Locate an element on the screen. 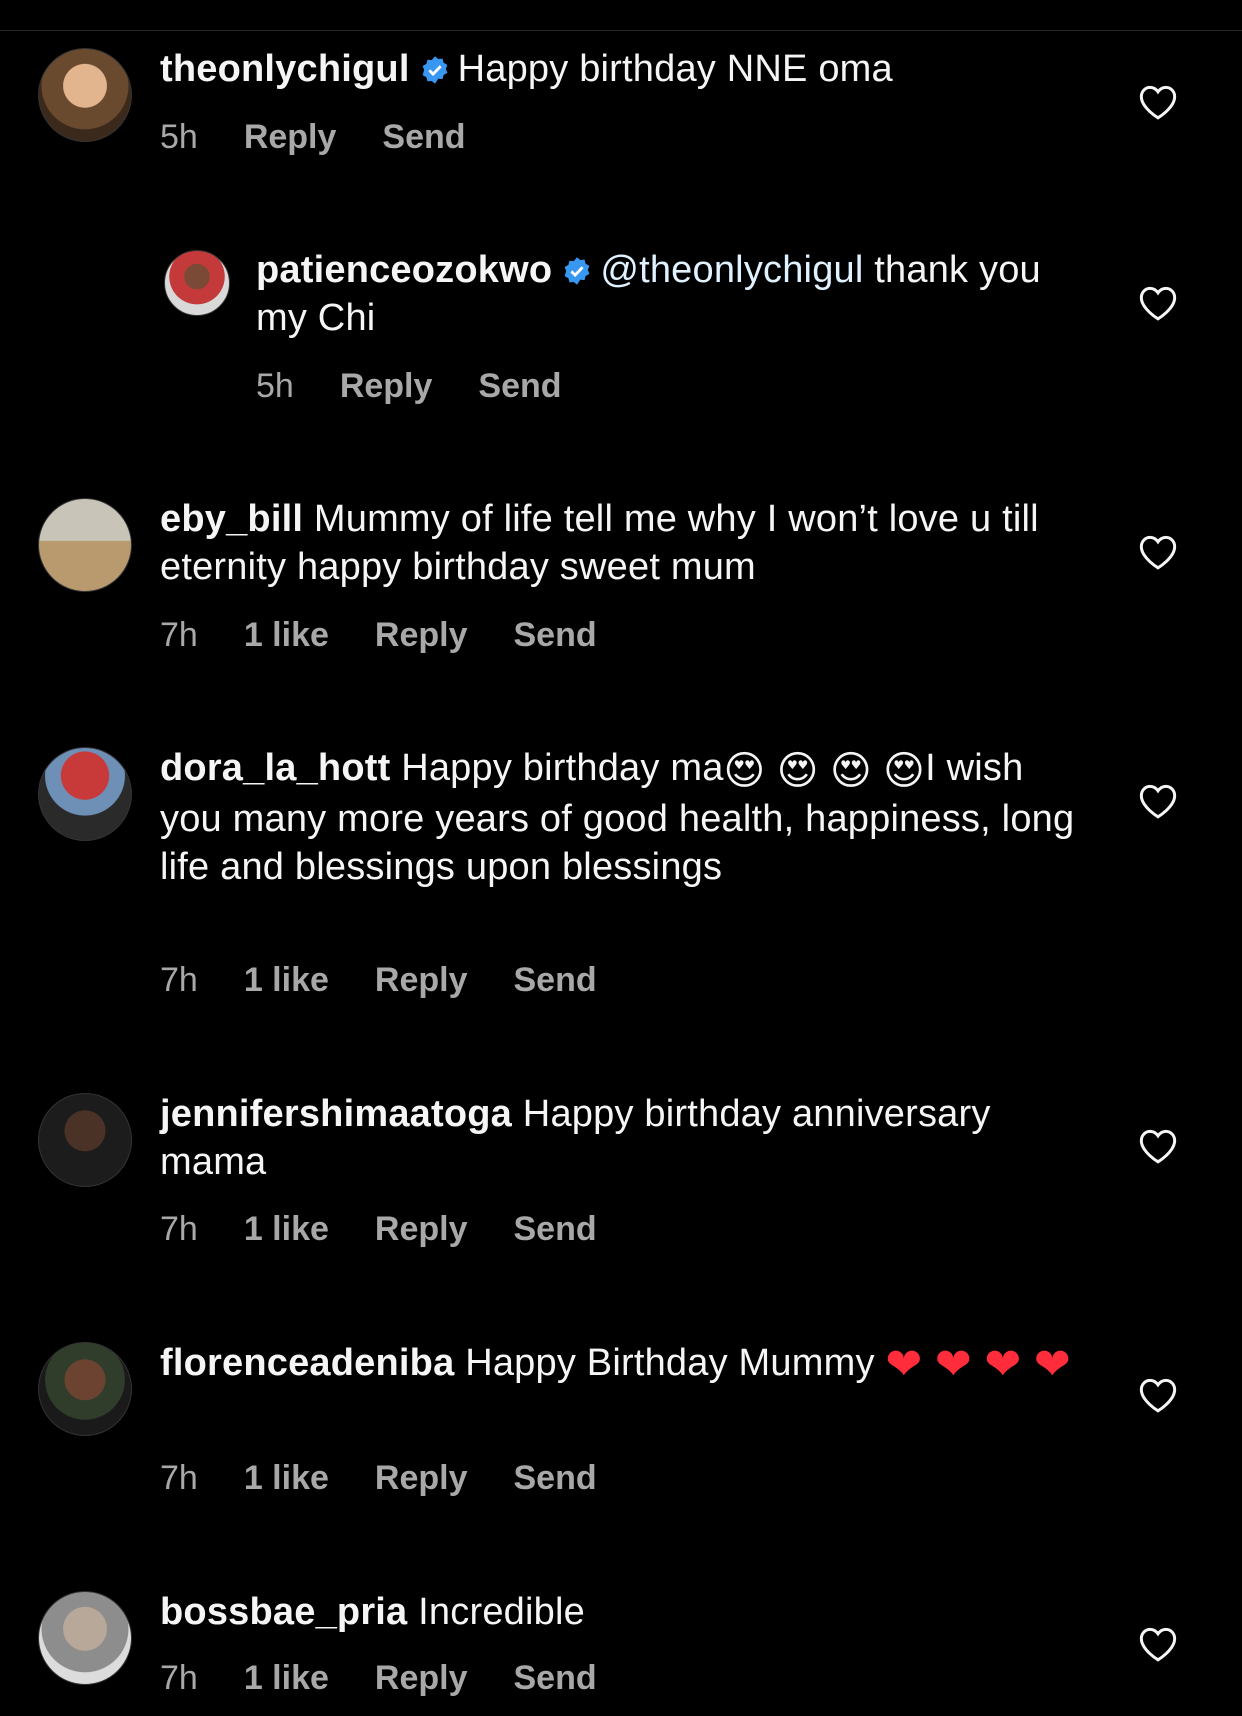 The width and height of the screenshot is (1242, 1716). username: eby_bill is located at coordinates (231, 519).